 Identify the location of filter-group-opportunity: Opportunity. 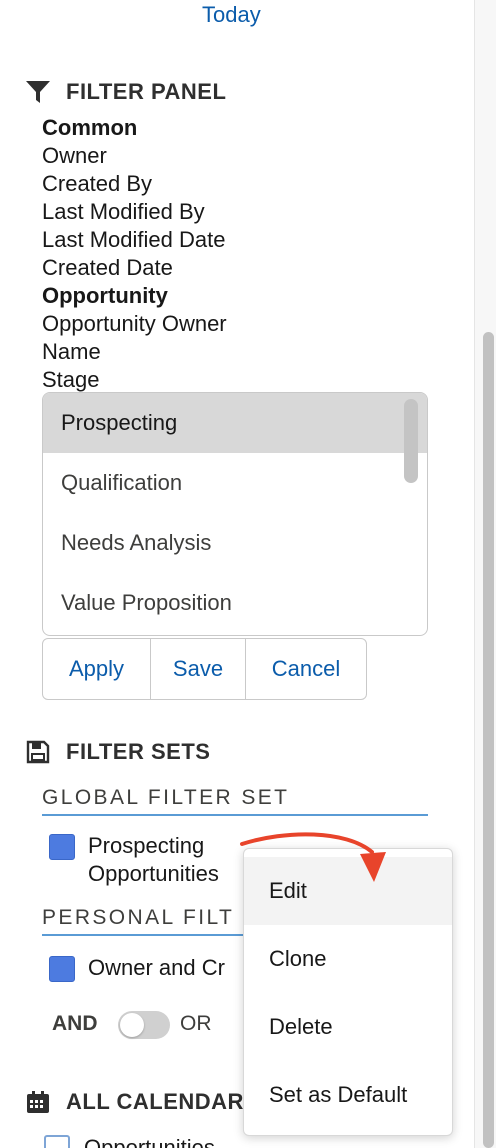
(105, 295).